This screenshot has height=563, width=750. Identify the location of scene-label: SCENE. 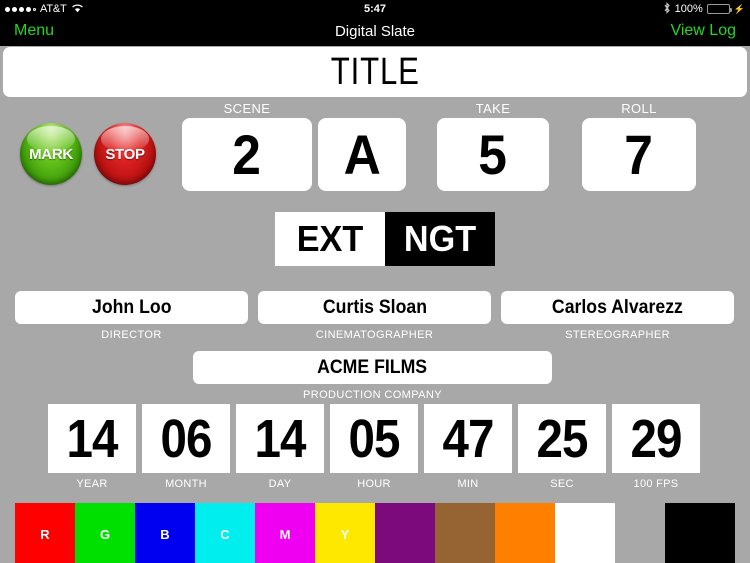
(247, 108).